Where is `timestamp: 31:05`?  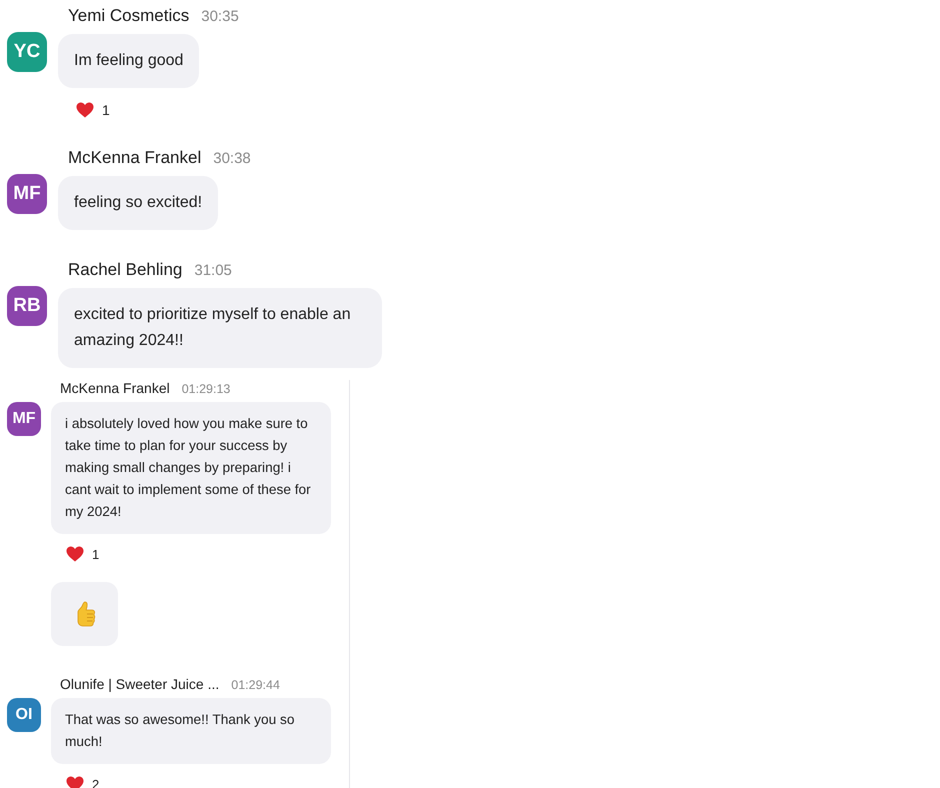 timestamp: 31:05 is located at coordinates (213, 270).